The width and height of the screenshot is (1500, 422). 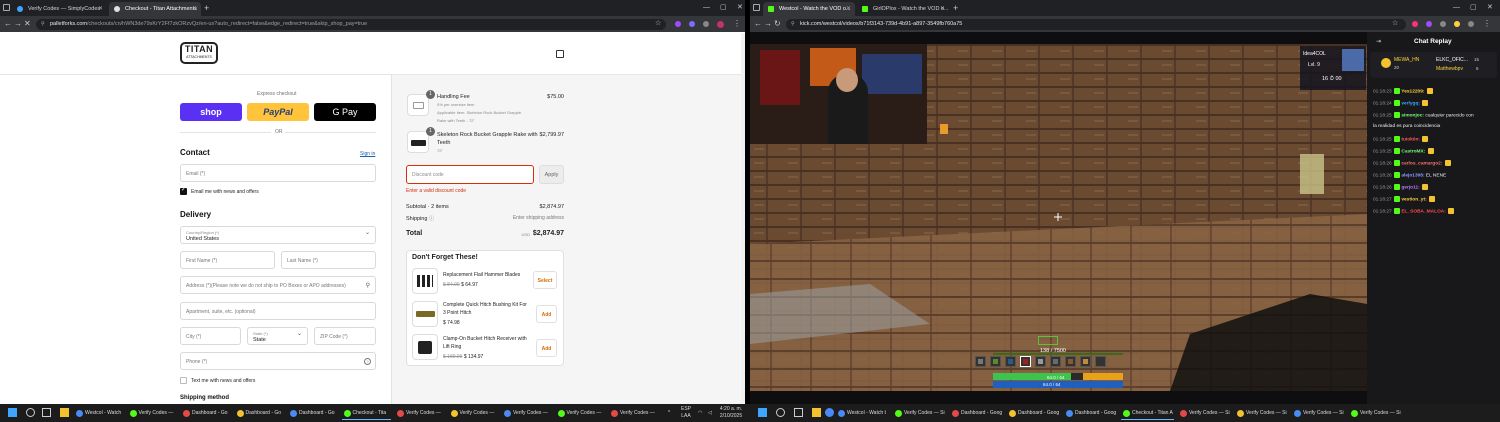 What do you see at coordinates (199, 53) in the screenshot?
I see `titan-logo: TITAN ATTACHMENTS` at bounding box center [199, 53].